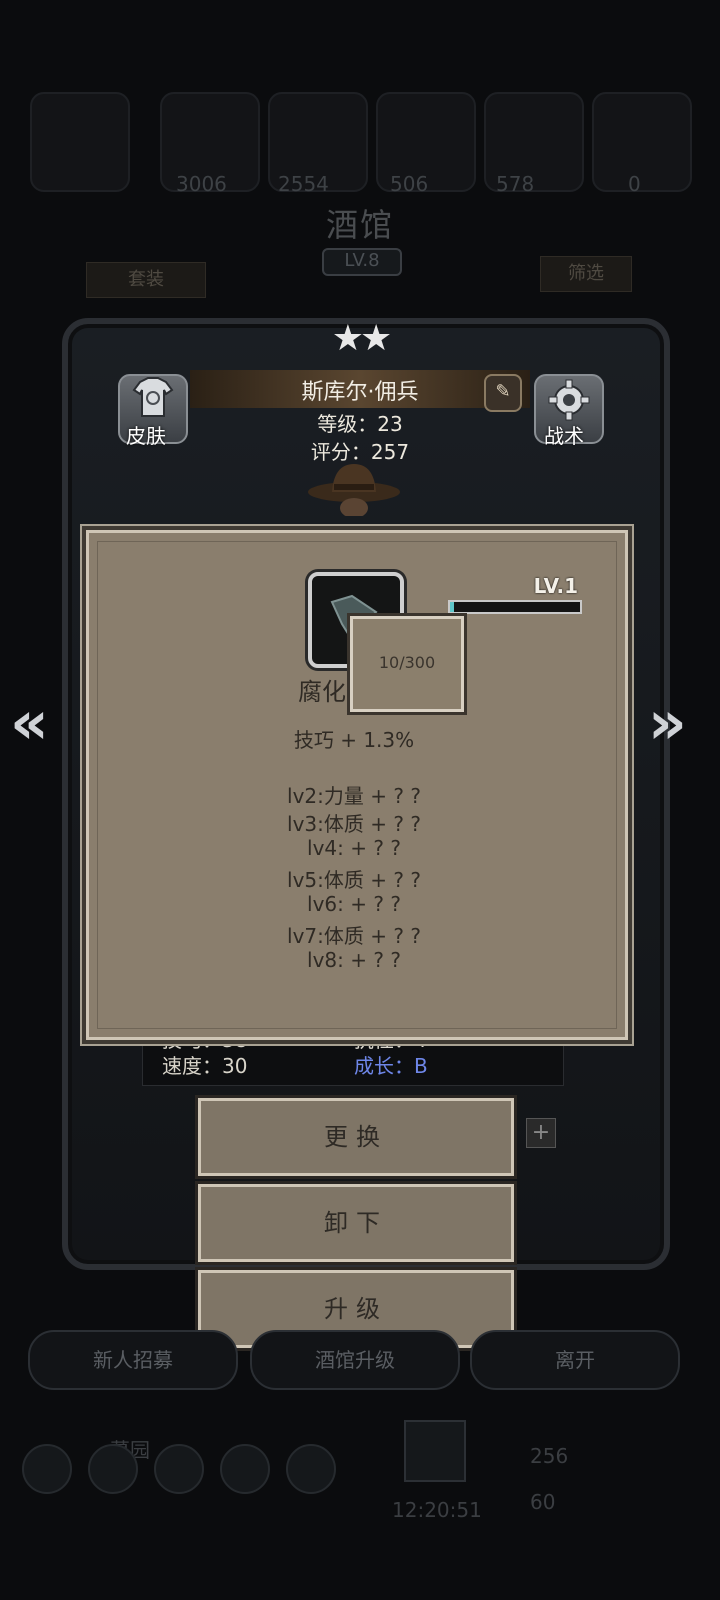 Image resolution: width=720 pixels, height=1600 pixels. Describe the element at coordinates (356, 1223) in the screenshot. I see `unequip-button: 卸下` at that location.